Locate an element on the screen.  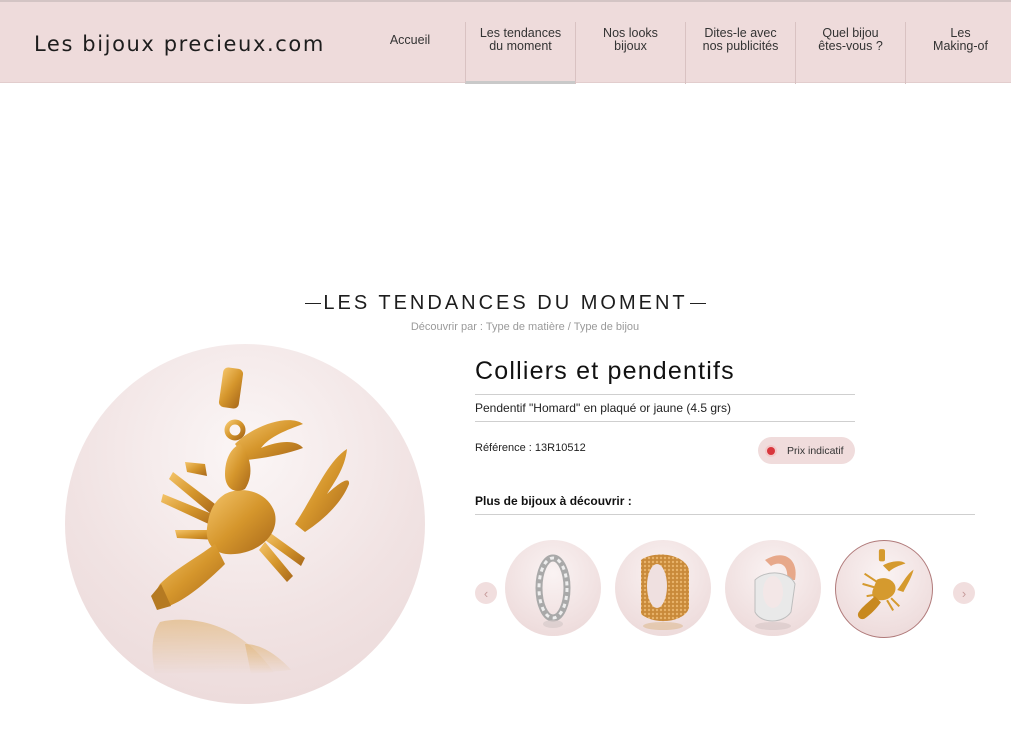
lobster-pendant-image is located at coordinates (250, 520).